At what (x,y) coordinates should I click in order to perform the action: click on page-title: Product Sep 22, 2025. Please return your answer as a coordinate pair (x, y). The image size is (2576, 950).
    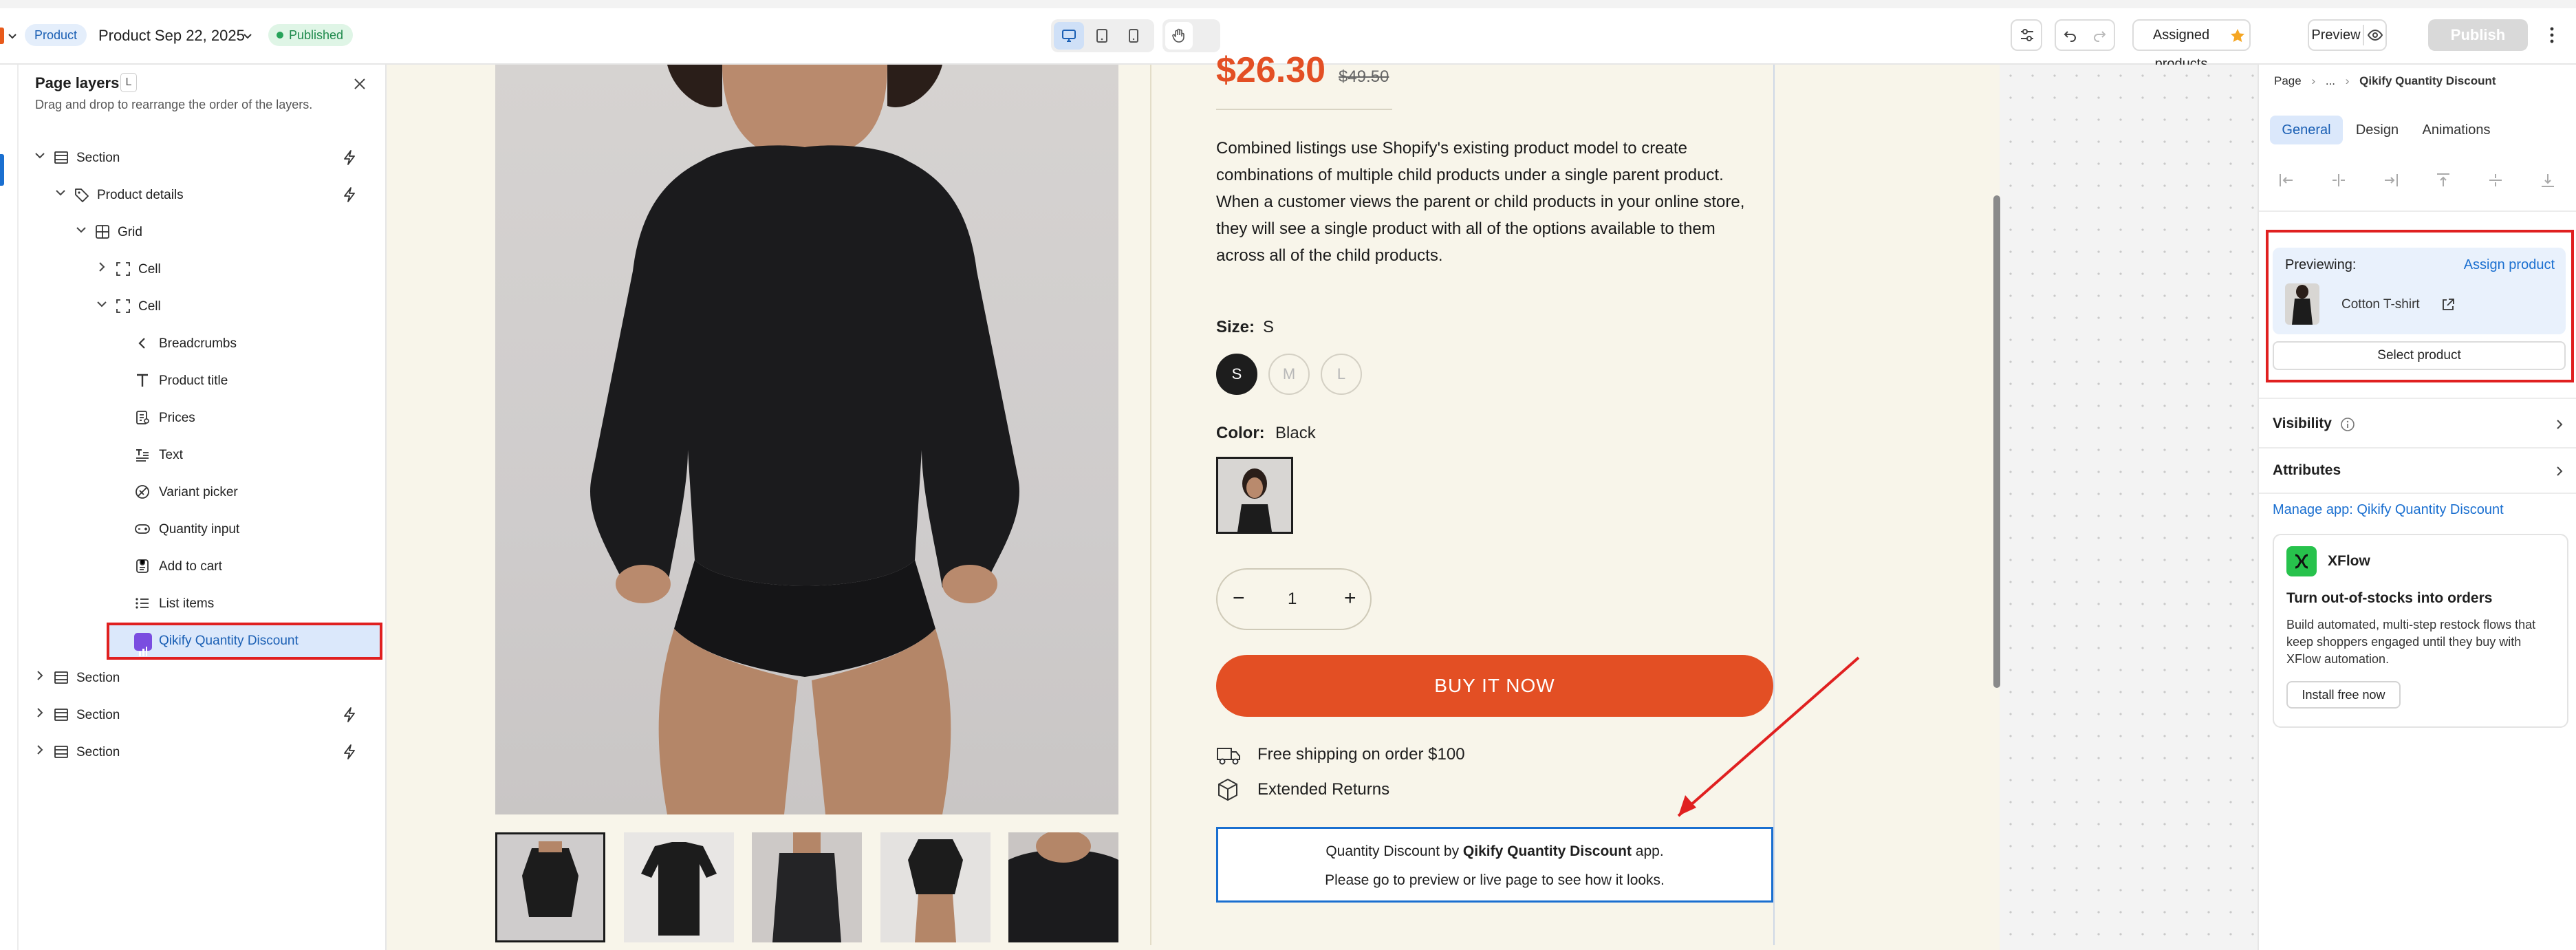
    Looking at the image, I should click on (171, 35).